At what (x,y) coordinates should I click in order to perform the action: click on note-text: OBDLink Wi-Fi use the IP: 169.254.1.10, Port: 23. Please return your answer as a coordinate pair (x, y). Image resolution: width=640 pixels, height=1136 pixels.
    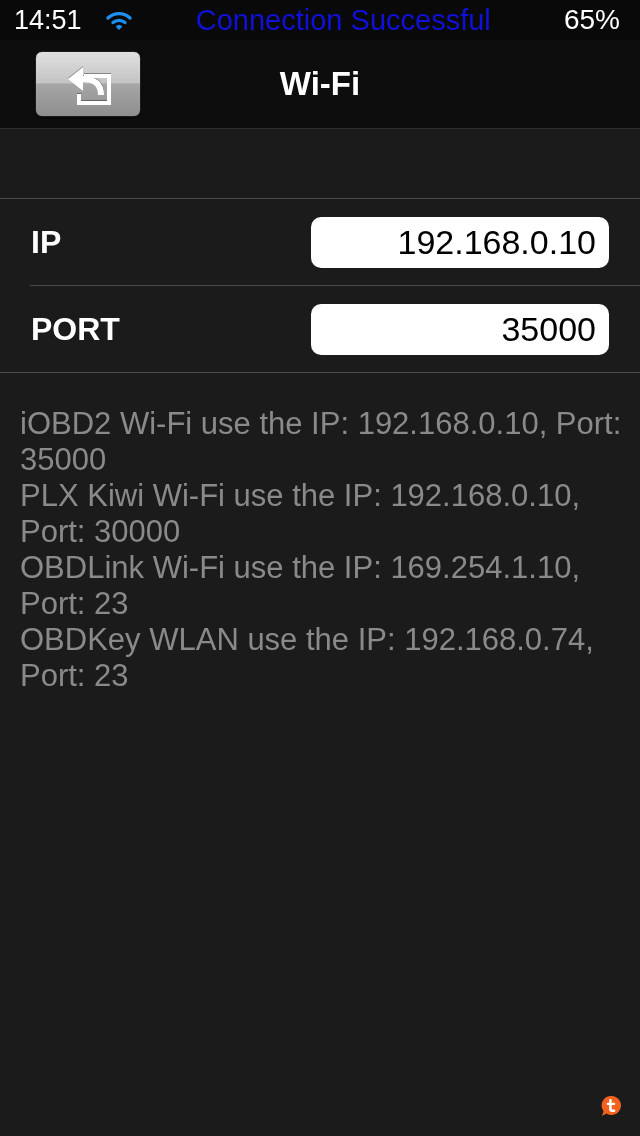
    Looking at the image, I should click on (300, 586).